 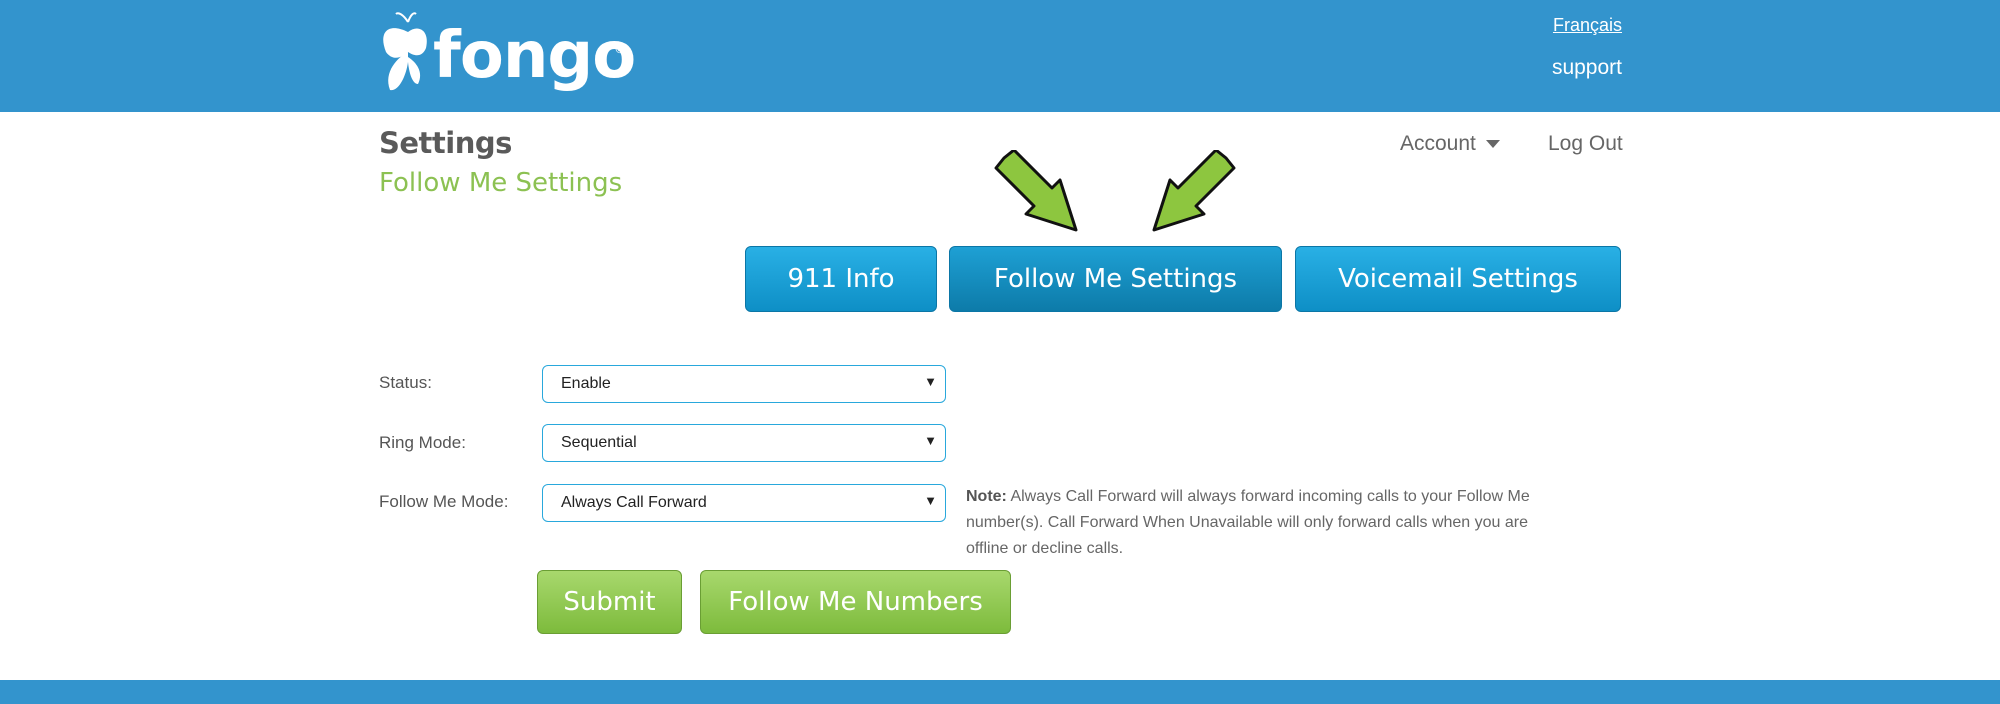 I want to click on ring-mode-label: Ring Mode:, so click(x=422, y=442).